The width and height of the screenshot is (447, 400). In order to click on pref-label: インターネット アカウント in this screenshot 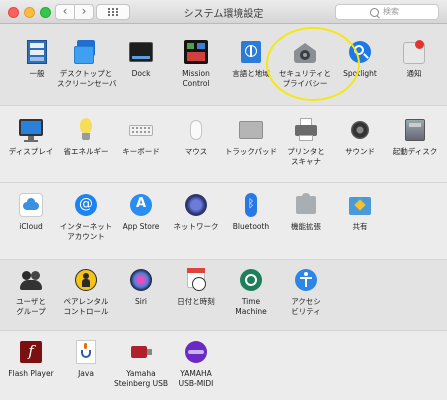, I will do `click(86, 231)`.